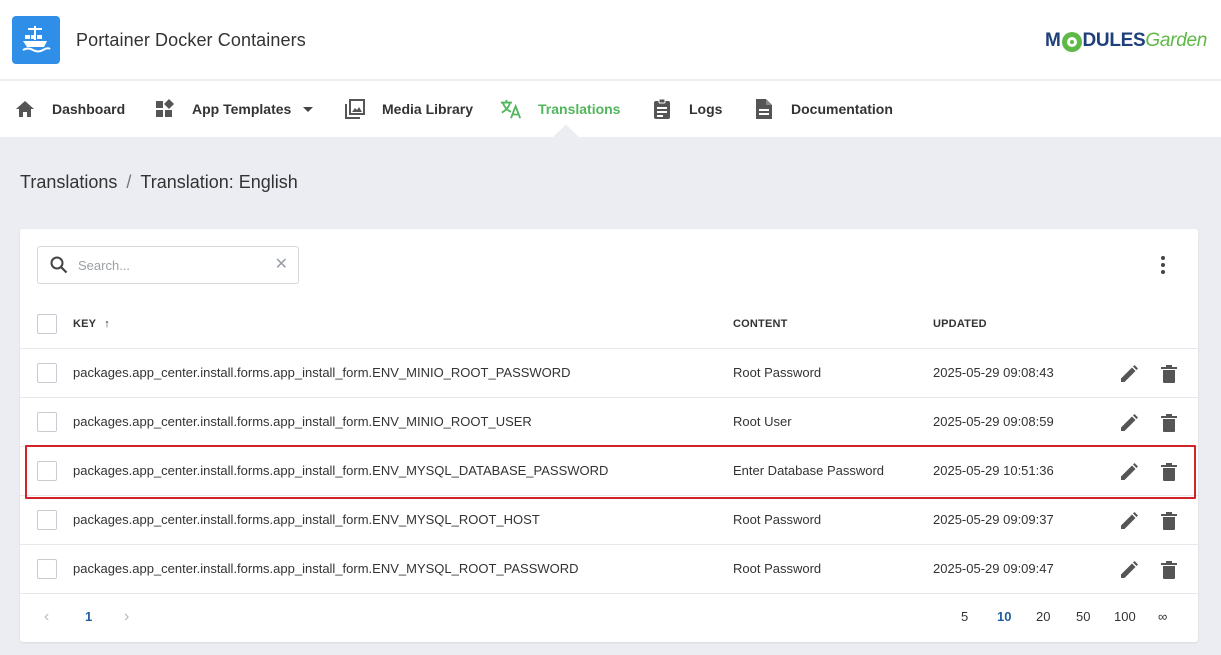 This screenshot has height=655, width=1221. What do you see at coordinates (764, 109) in the screenshot?
I see `document-icon` at bounding box center [764, 109].